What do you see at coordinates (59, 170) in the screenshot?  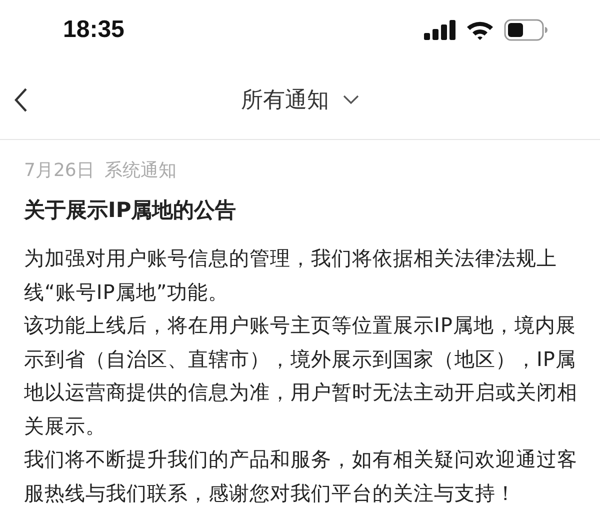 I see `notice-date: 7月26日` at bounding box center [59, 170].